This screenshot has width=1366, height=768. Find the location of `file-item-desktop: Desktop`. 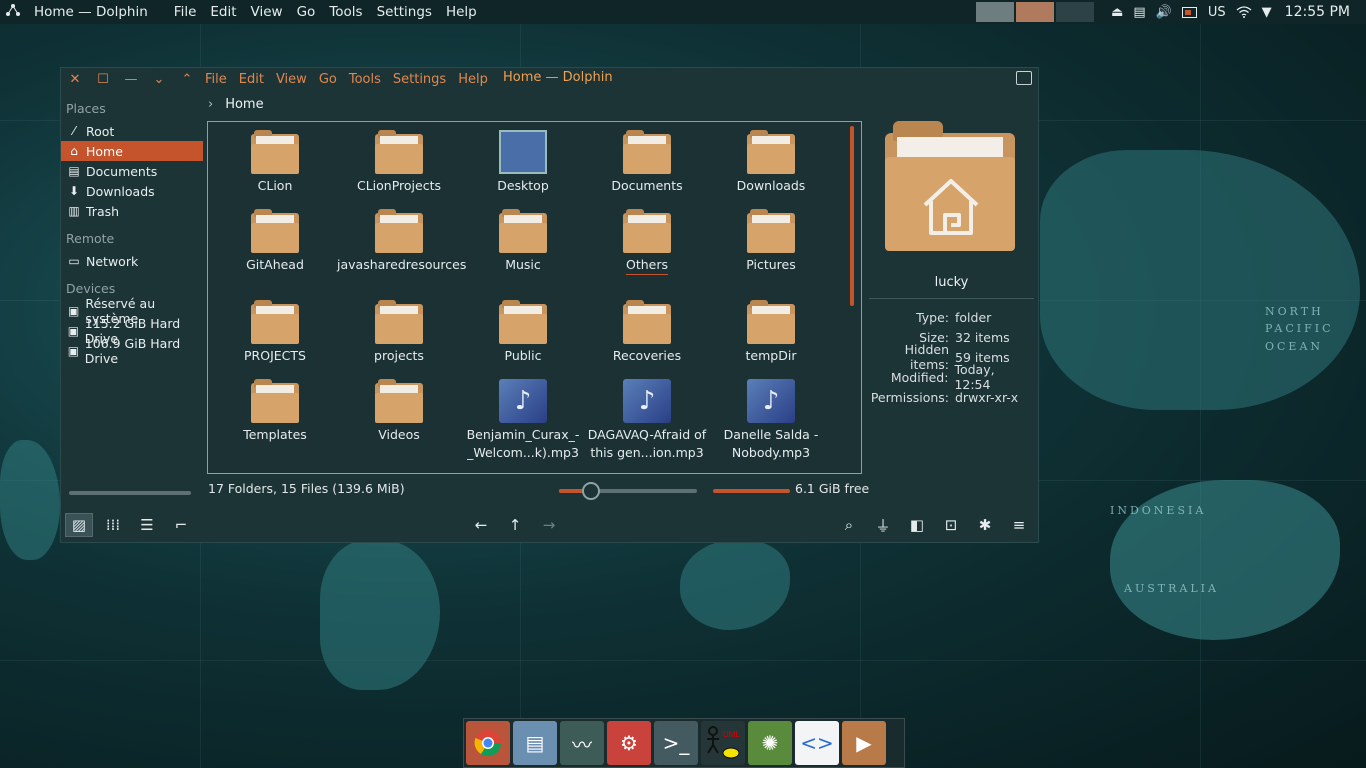

file-item-desktop: Desktop is located at coordinates (523, 162).